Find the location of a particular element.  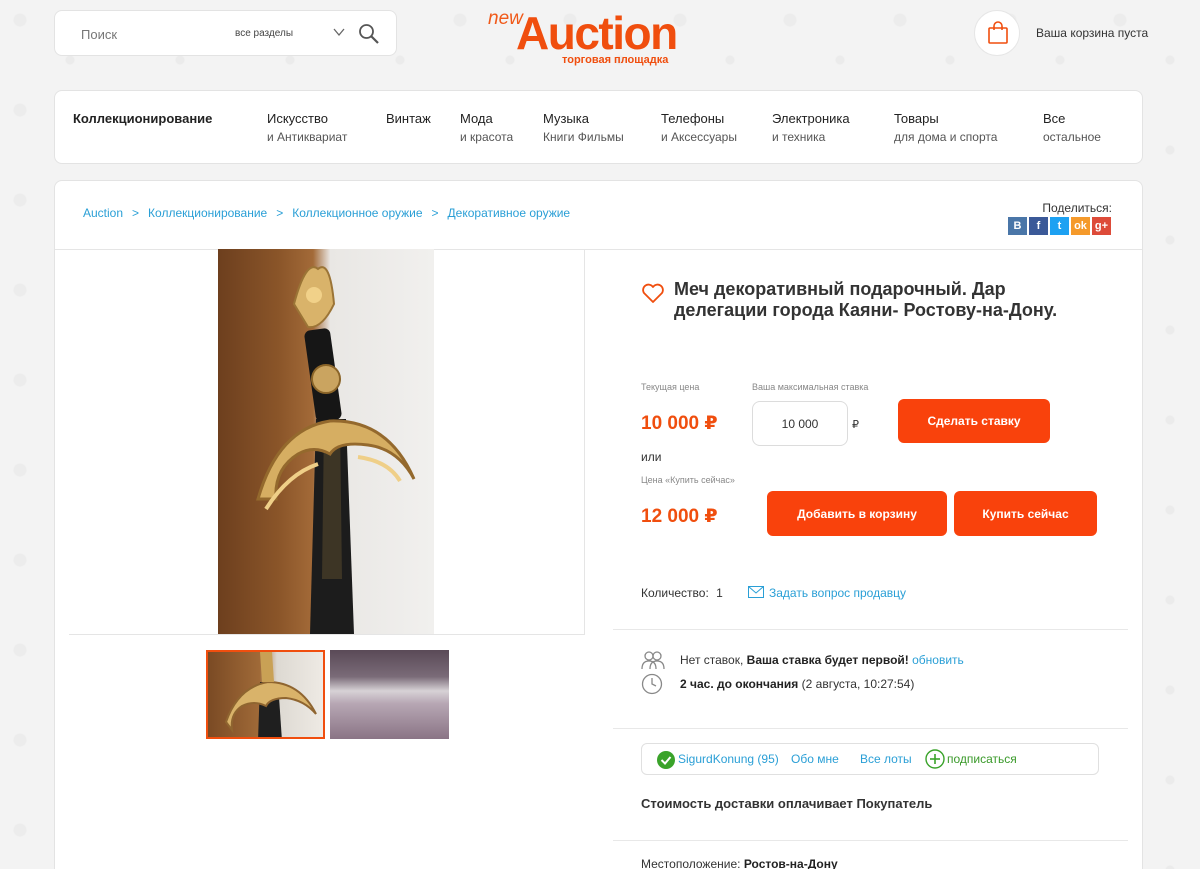

search-icon is located at coordinates (369, 34).